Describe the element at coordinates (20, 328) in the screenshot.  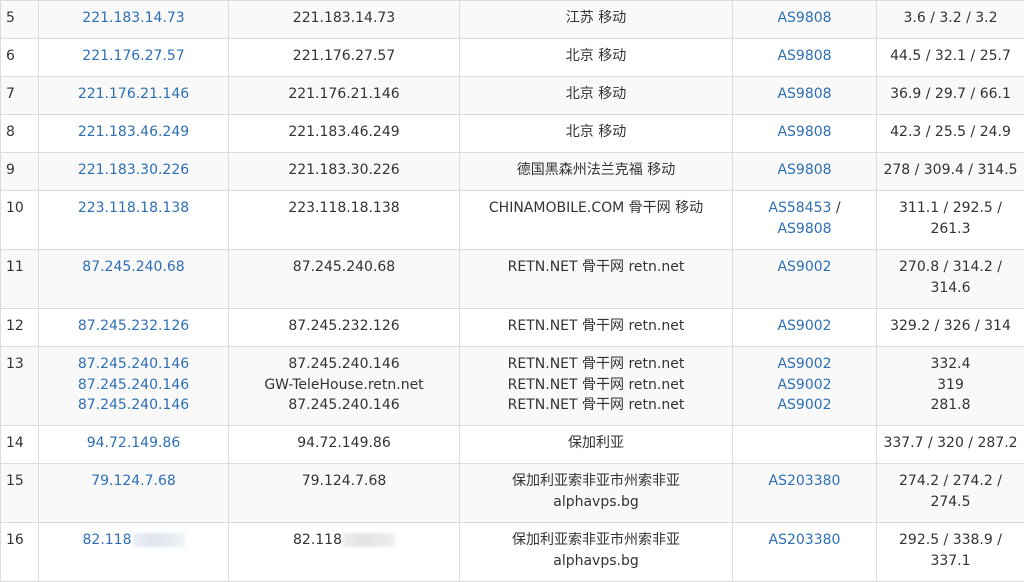
I see `hop-number: 12` at that location.